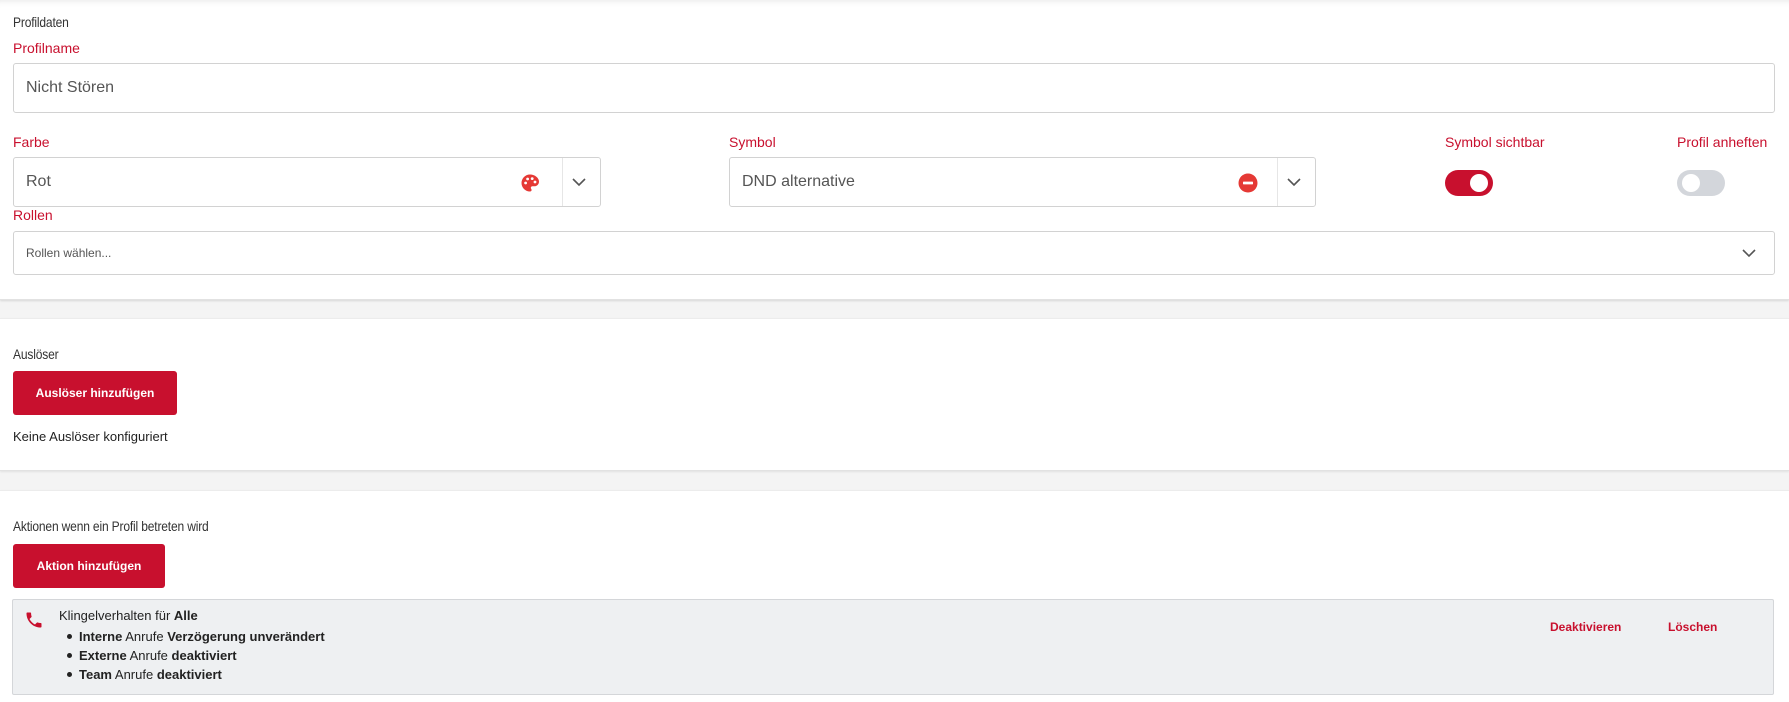 This screenshot has height=702, width=1789. I want to click on headline-target: Alle, so click(185, 615).